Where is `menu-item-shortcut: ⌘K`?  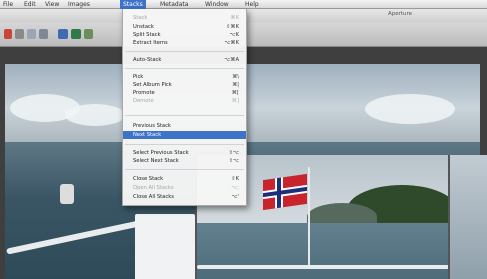
menu-item-shortcut: ⌘K is located at coordinates (234, 18).